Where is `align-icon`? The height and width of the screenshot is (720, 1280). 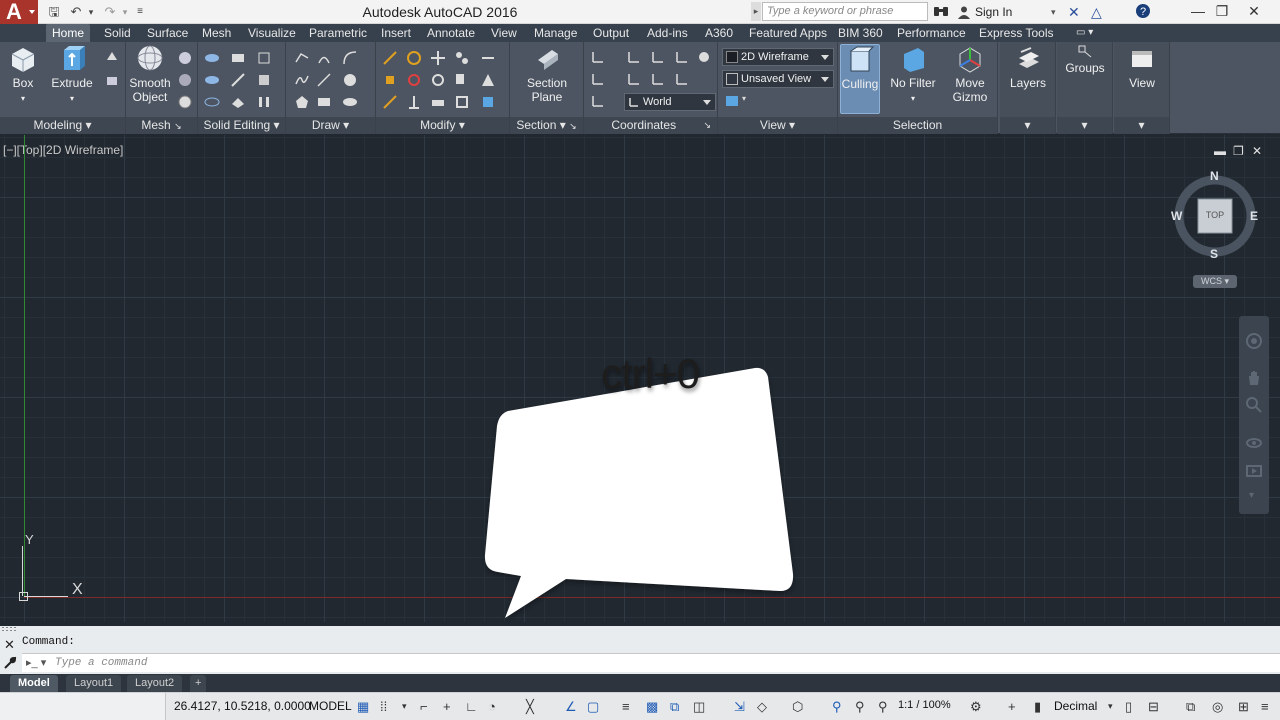
align-icon is located at coordinates (390, 102).